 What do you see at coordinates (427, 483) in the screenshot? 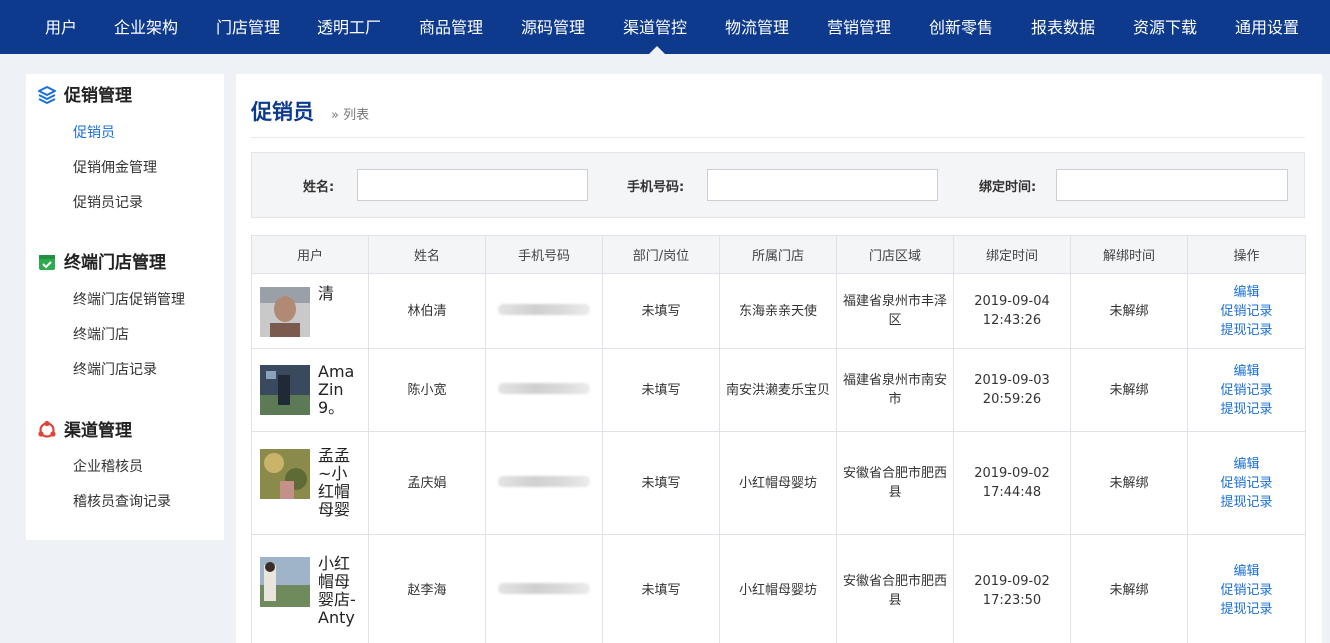
I see `name-cell: 孟庆娟` at bounding box center [427, 483].